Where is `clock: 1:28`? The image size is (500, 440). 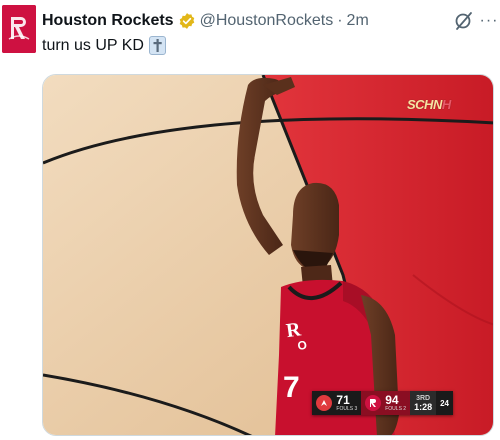 clock: 1:28 is located at coordinates (423, 406).